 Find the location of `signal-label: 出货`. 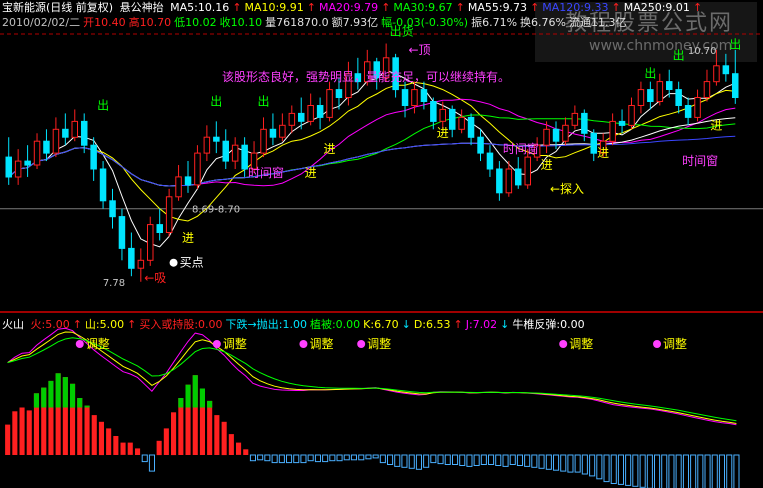

signal-label: 出货 is located at coordinates (402, 31).